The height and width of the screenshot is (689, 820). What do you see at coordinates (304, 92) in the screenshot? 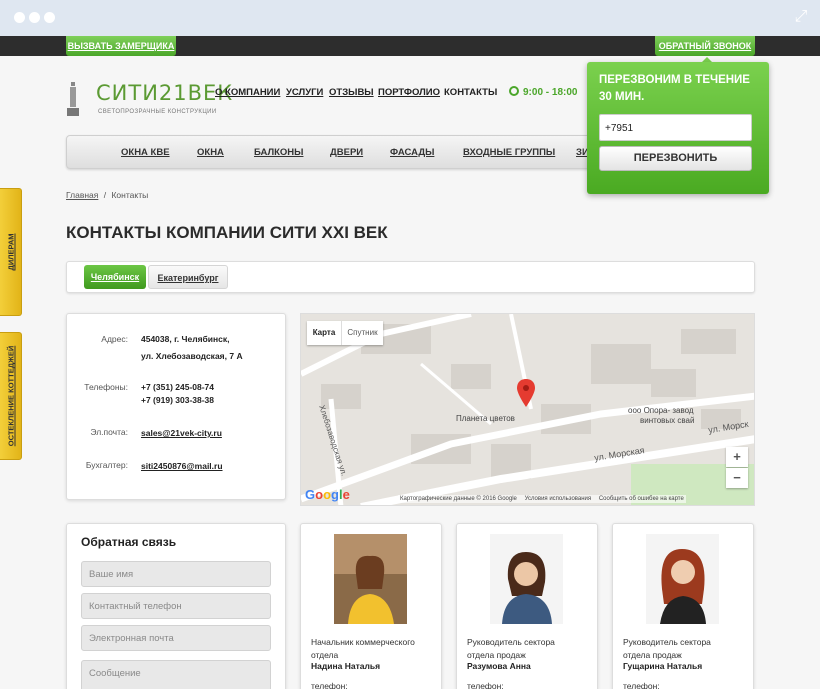
I see `nav-services: УСЛУГИ` at bounding box center [304, 92].